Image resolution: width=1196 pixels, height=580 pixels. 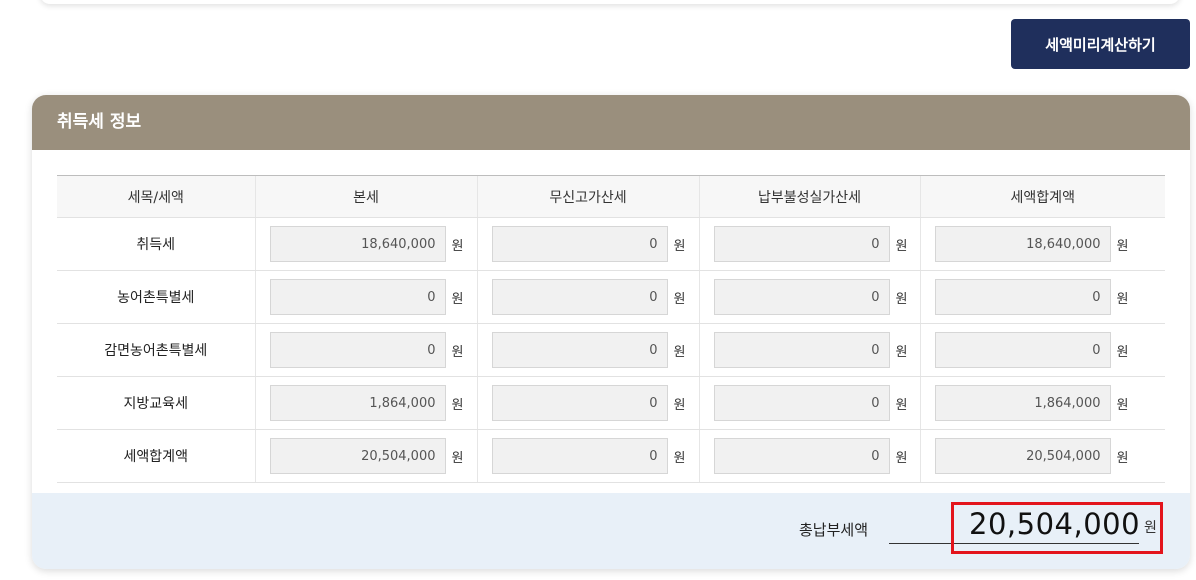 I want to click on total-payment-bar: 총납부세액 20,504,000 원, so click(x=611, y=531).